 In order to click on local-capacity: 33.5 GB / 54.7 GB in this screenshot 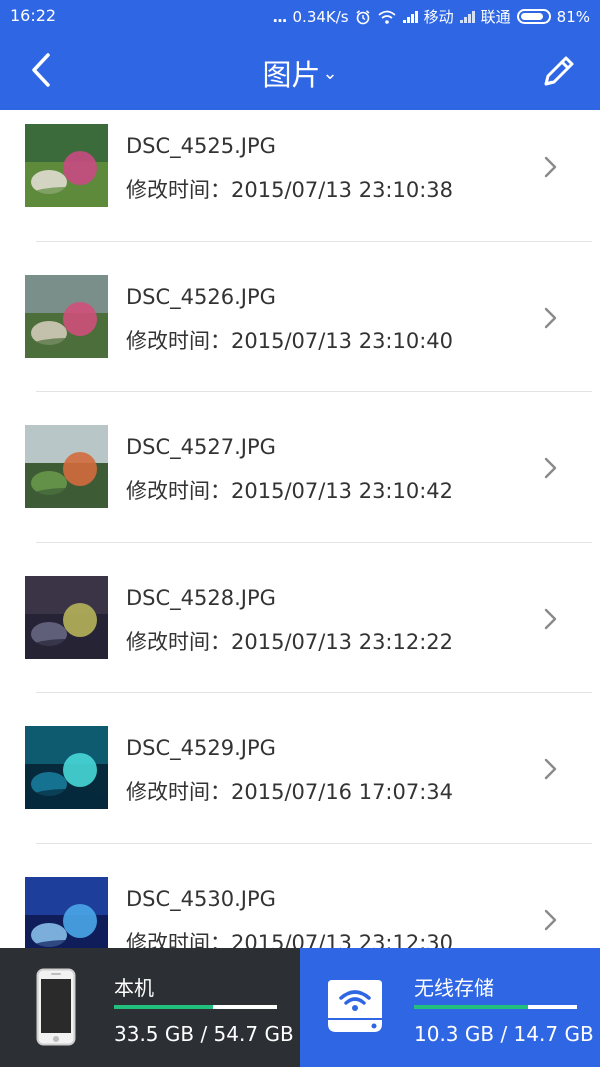, I will do `click(204, 1034)`.